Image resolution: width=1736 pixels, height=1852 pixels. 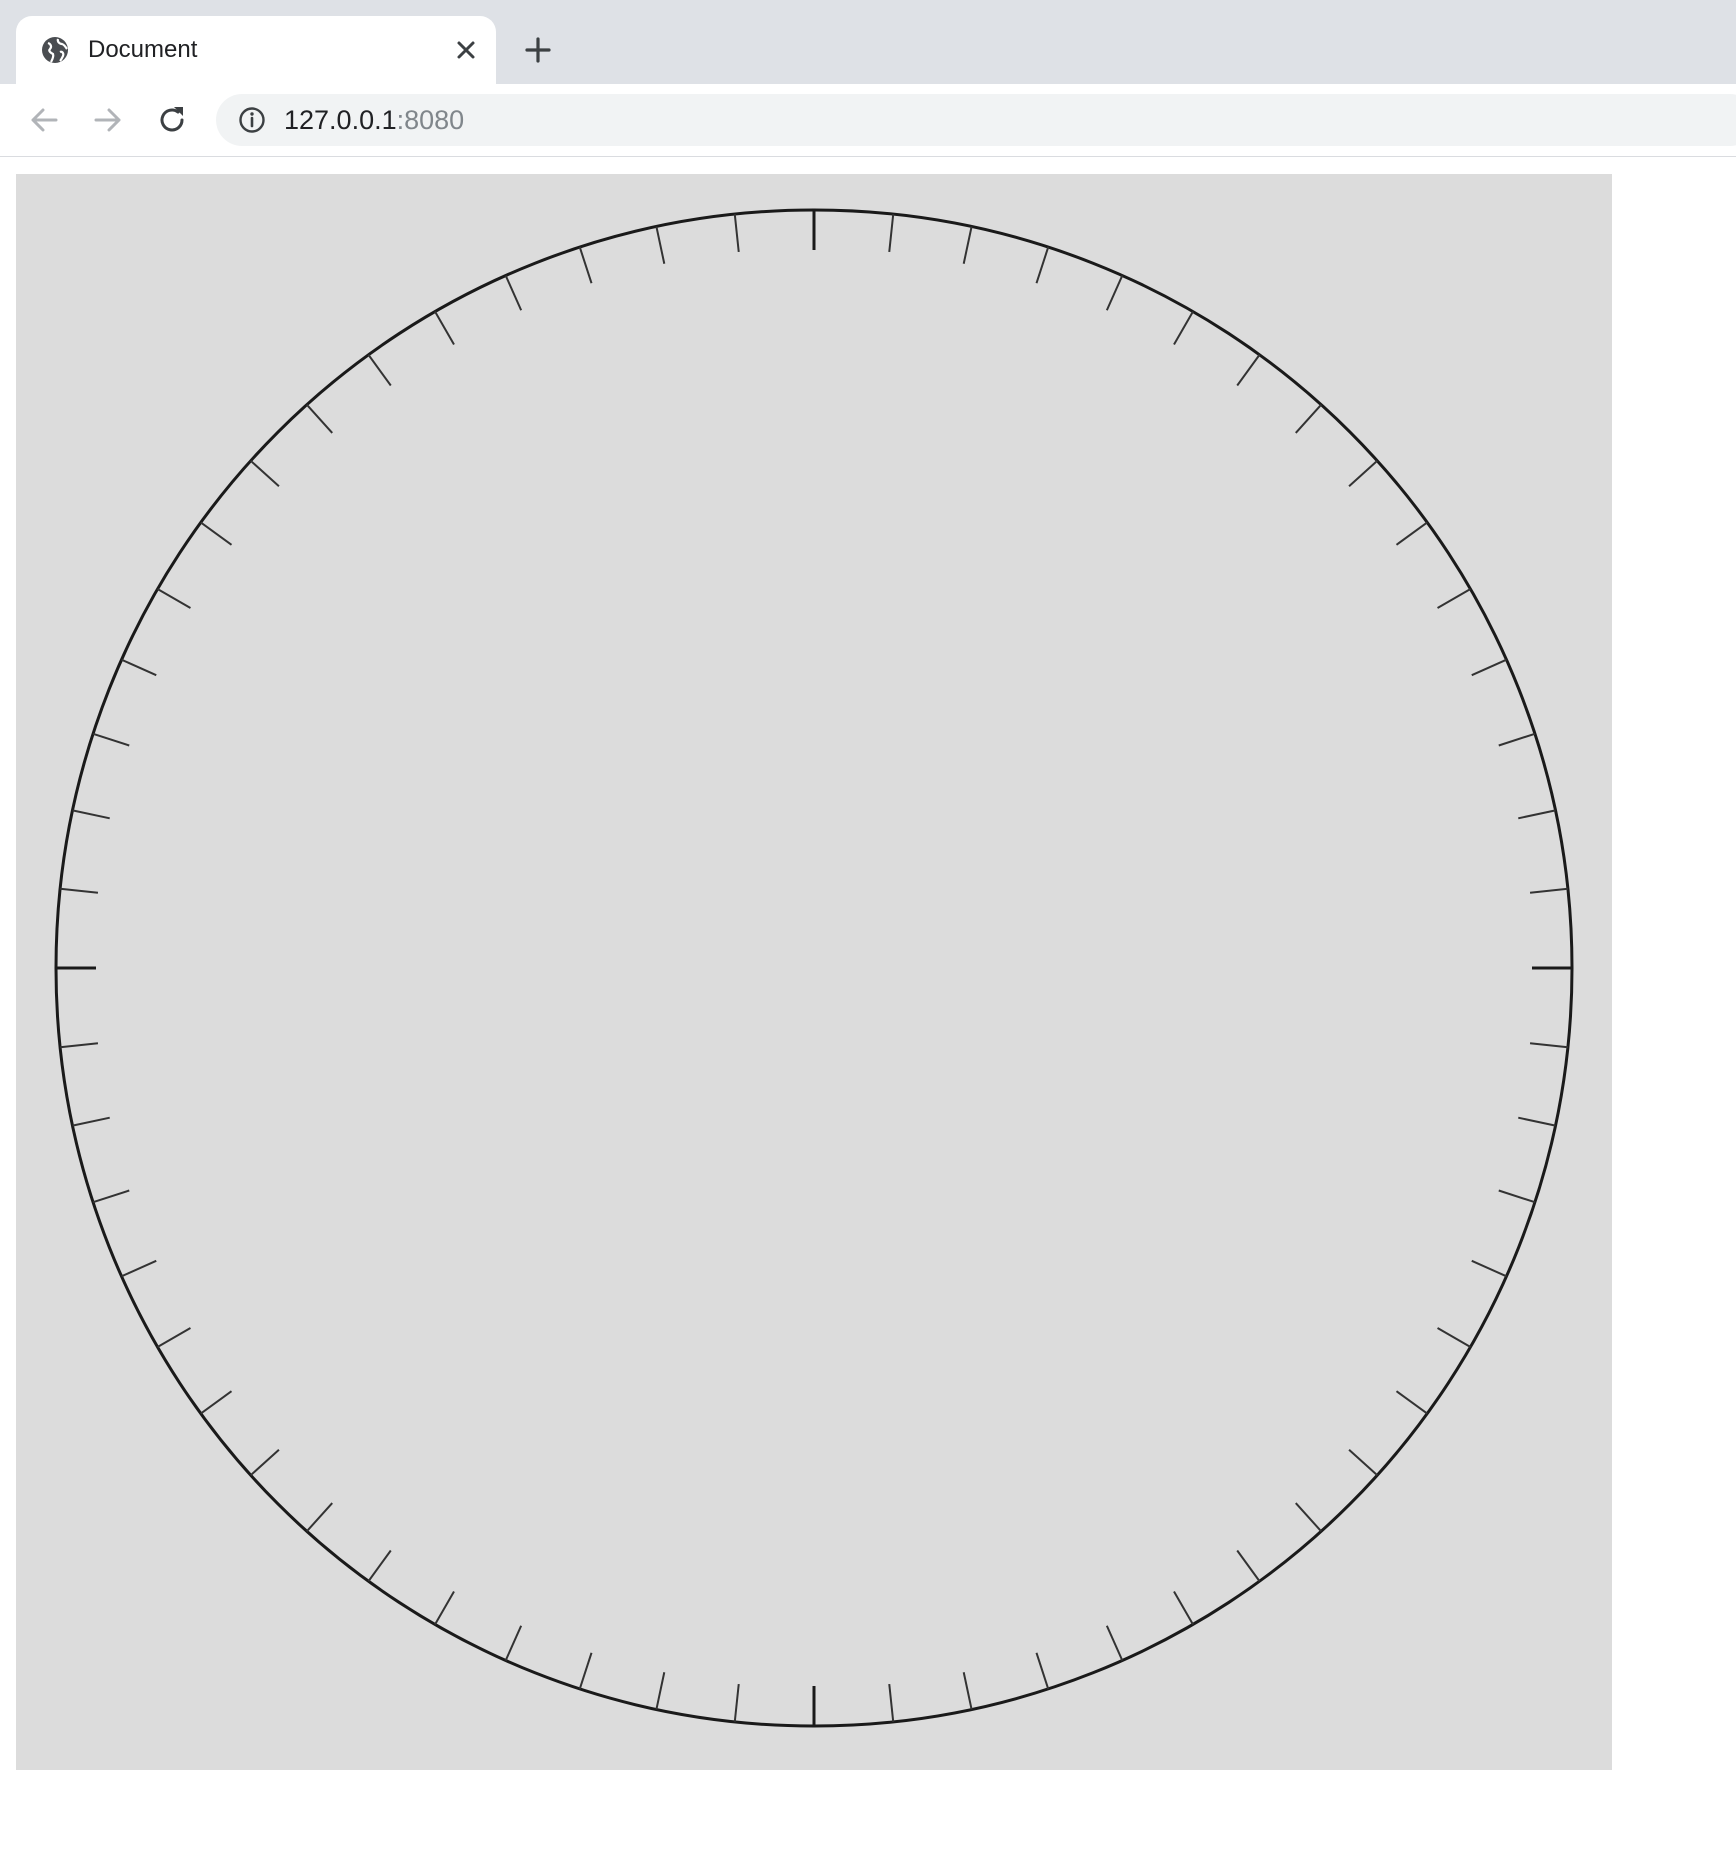 I want to click on address-bar: 127.0.0.1:8080, so click(x=976, y=120).